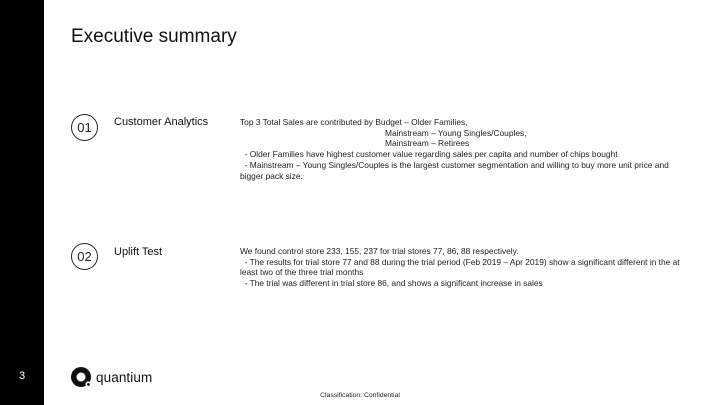  I want to click on brand-name: quantium, so click(124, 377).